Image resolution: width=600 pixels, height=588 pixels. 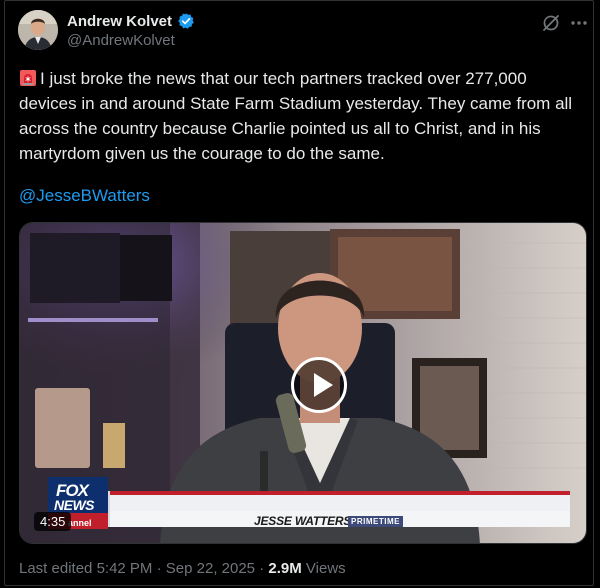 I want to click on avatar-image, so click(x=38, y=30).